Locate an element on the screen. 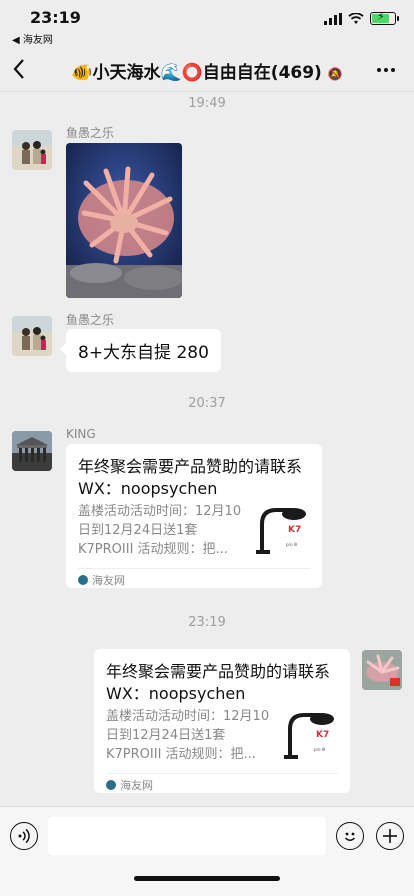 This screenshot has width=414, height=896. message-input is located at coordinates (187, 836).